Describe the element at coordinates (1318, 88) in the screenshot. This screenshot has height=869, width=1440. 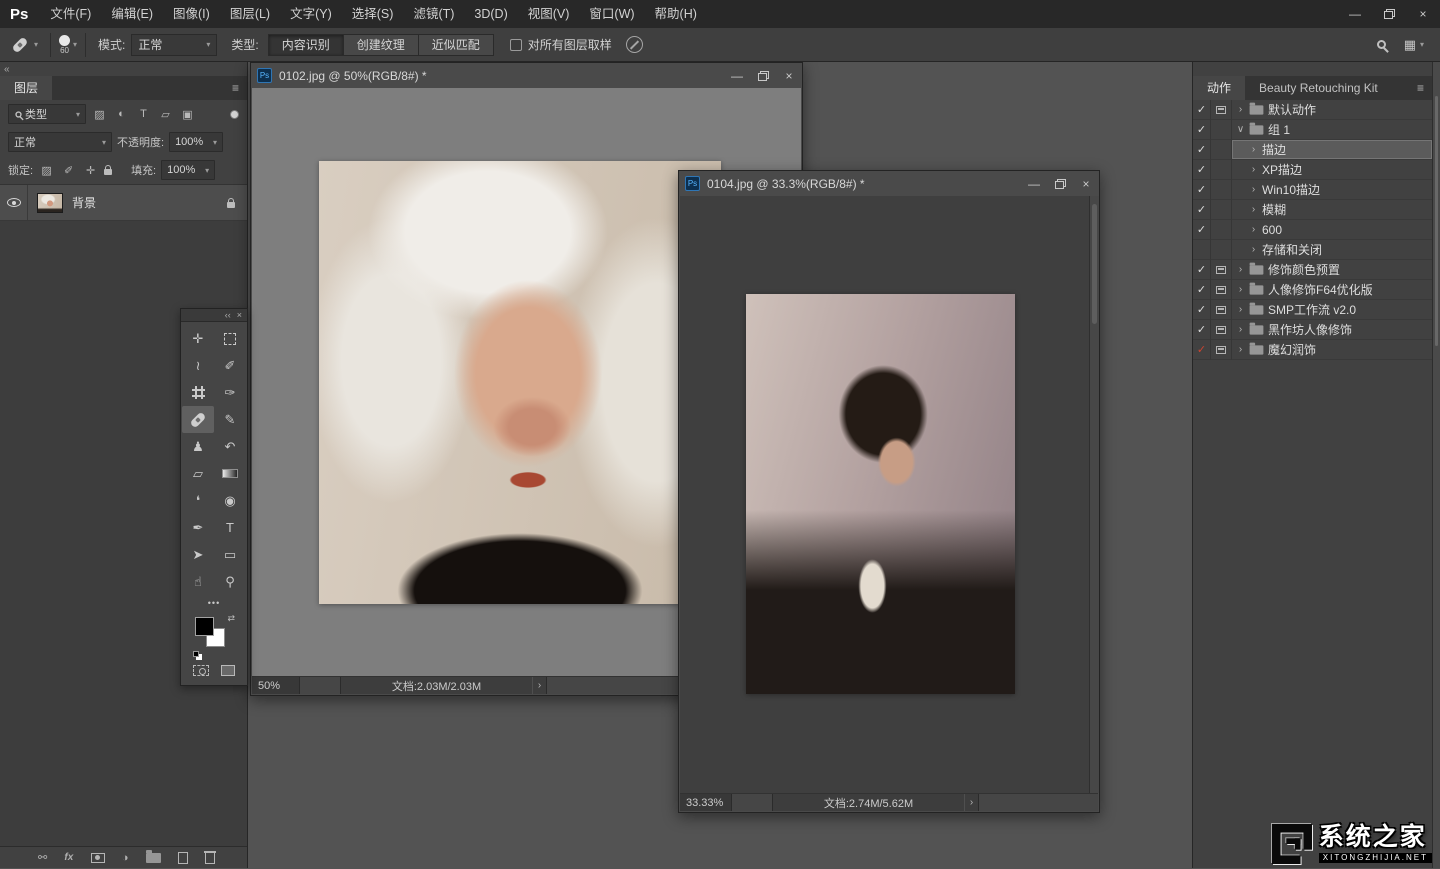
I see `tab-beauty-retouching-kit: Beauty Retouching Kit` at that location.